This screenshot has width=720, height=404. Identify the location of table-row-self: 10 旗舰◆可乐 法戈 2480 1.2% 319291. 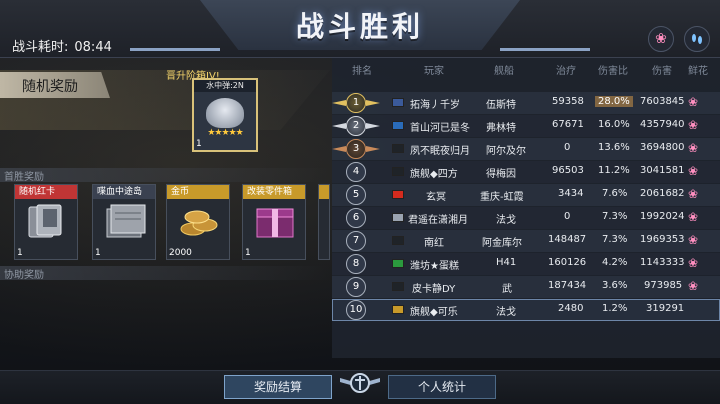
(526, 310).